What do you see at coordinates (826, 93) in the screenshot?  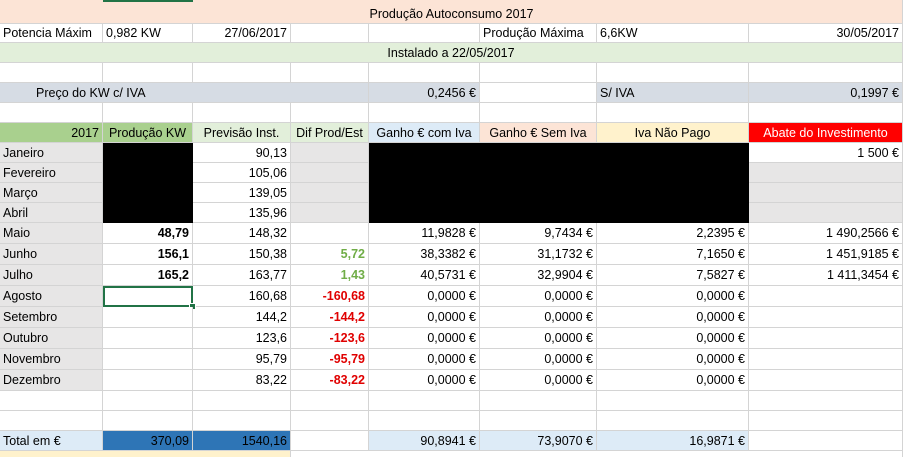 I see `cell-preco-siva: 0,1997 €` at bounding box center [826, 93].